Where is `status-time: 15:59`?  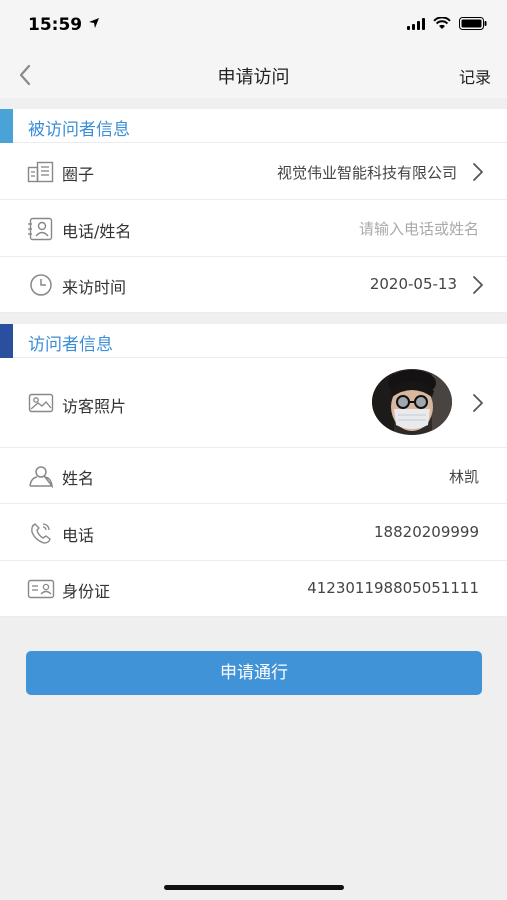 status-time: 15:59 is located at coordinates (55, 25).